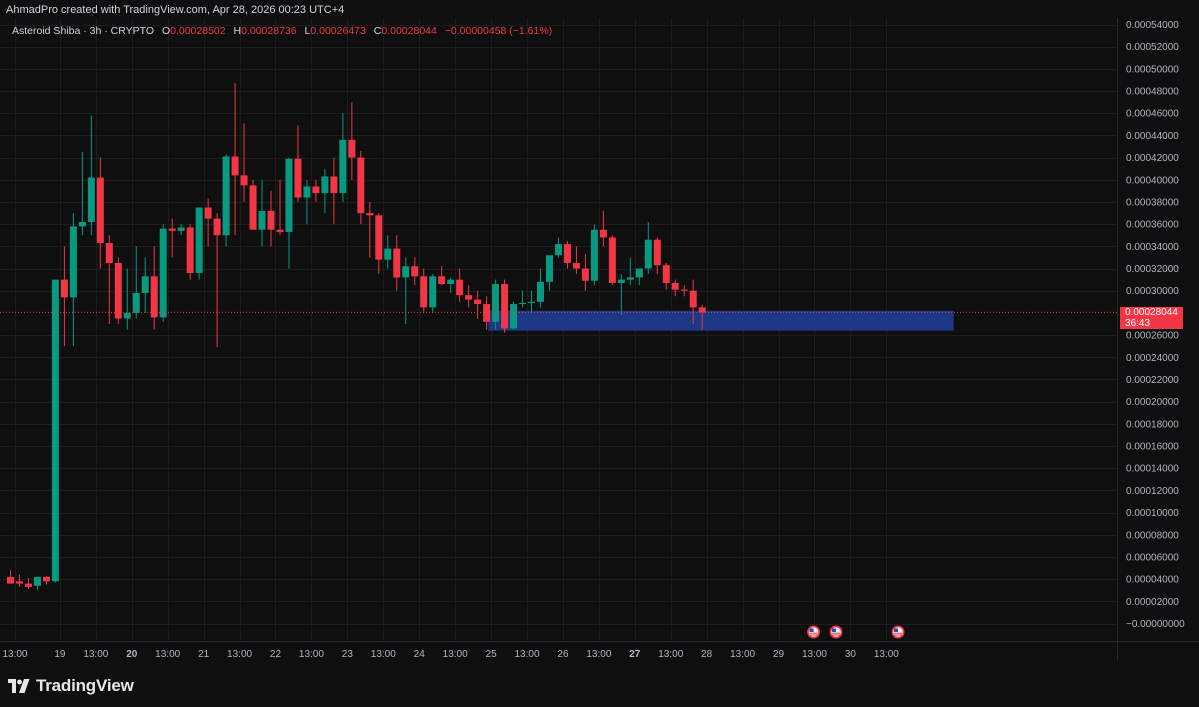 The image size is (1199, 707). I want to click on price-tick-label: 0.00036000, so click(1152, 225).